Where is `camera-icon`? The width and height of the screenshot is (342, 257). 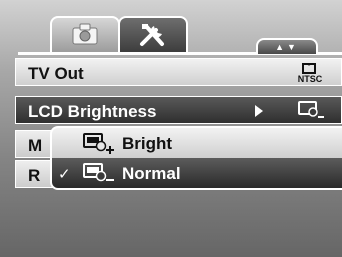 camera-icon is located at coordinates (85, 36).